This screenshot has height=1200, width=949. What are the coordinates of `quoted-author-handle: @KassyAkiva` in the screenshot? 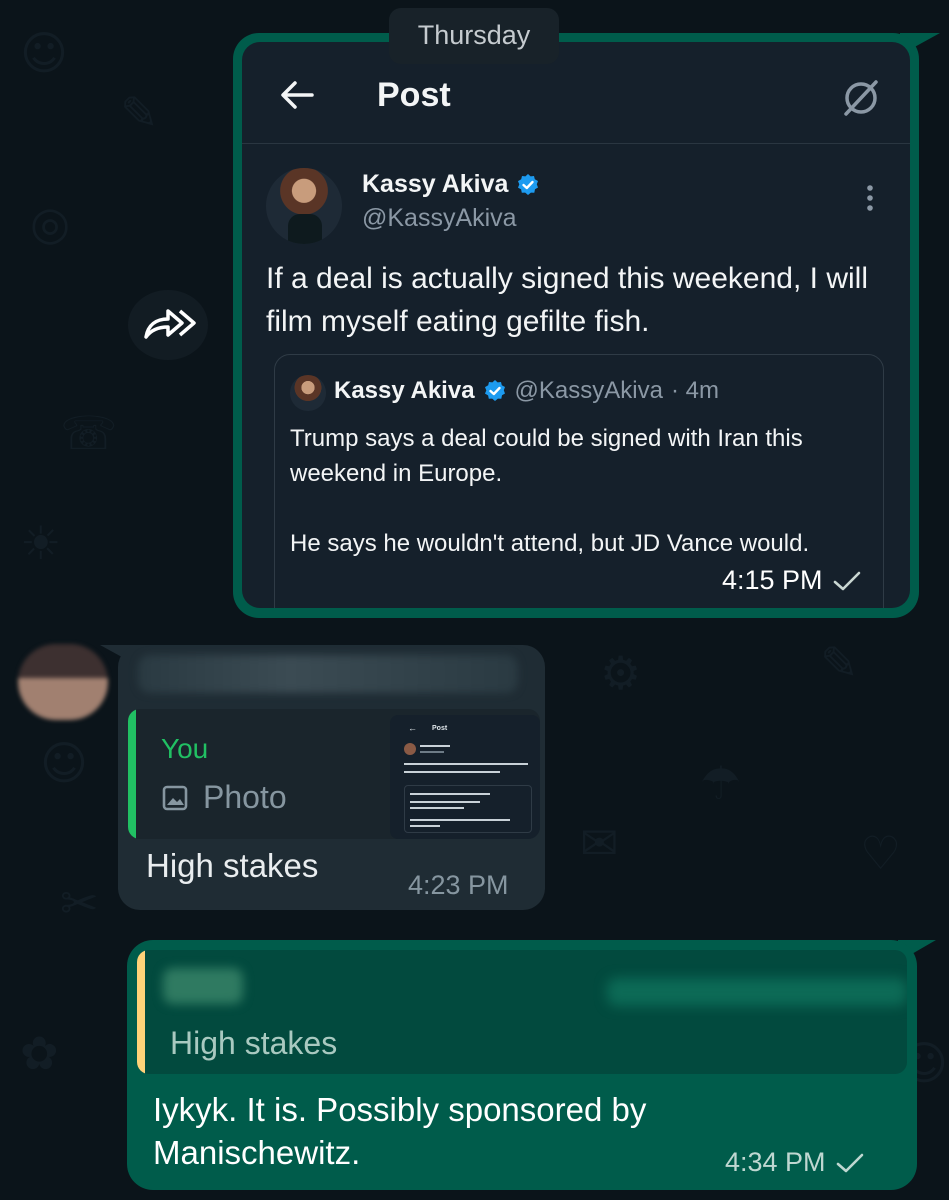 It's located at (588, 390).